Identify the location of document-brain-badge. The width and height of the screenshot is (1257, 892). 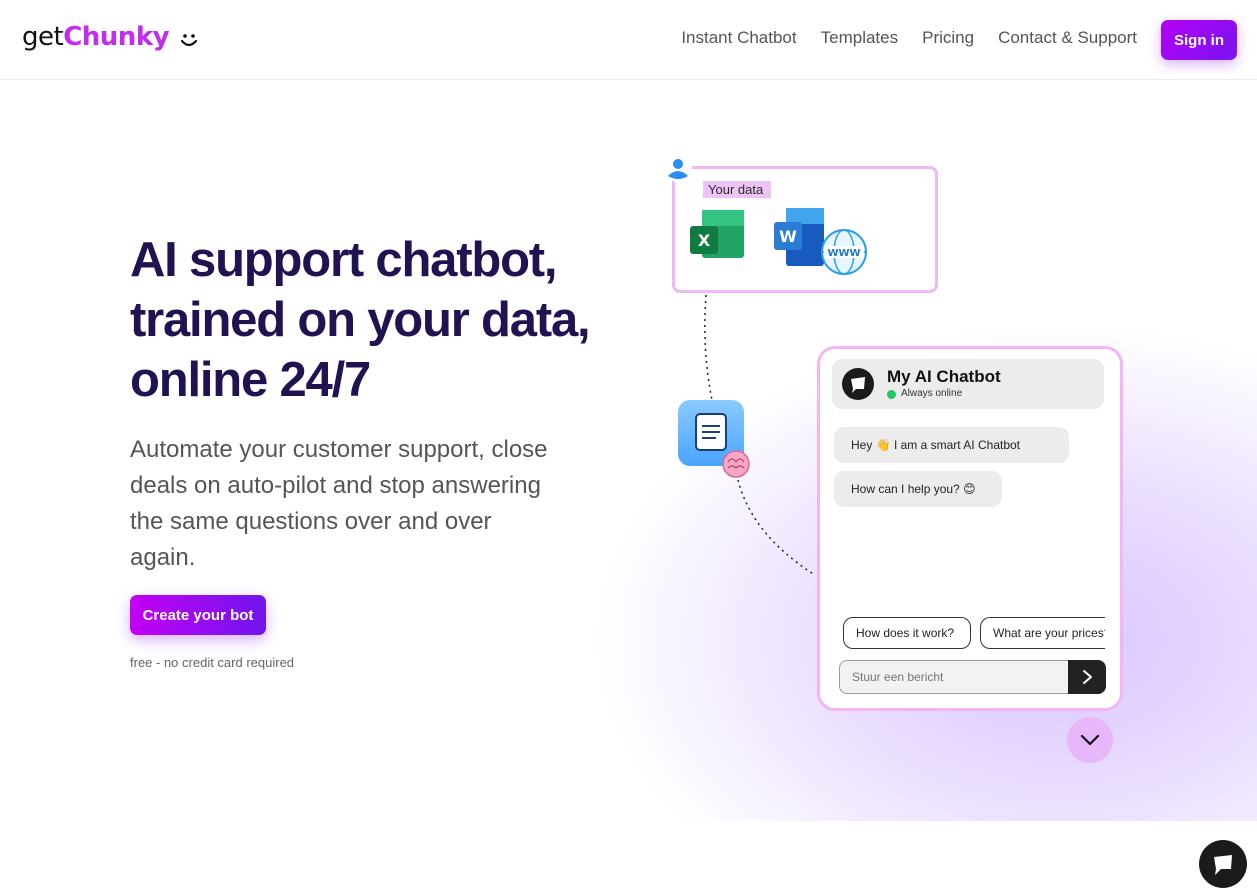
(714, 439).